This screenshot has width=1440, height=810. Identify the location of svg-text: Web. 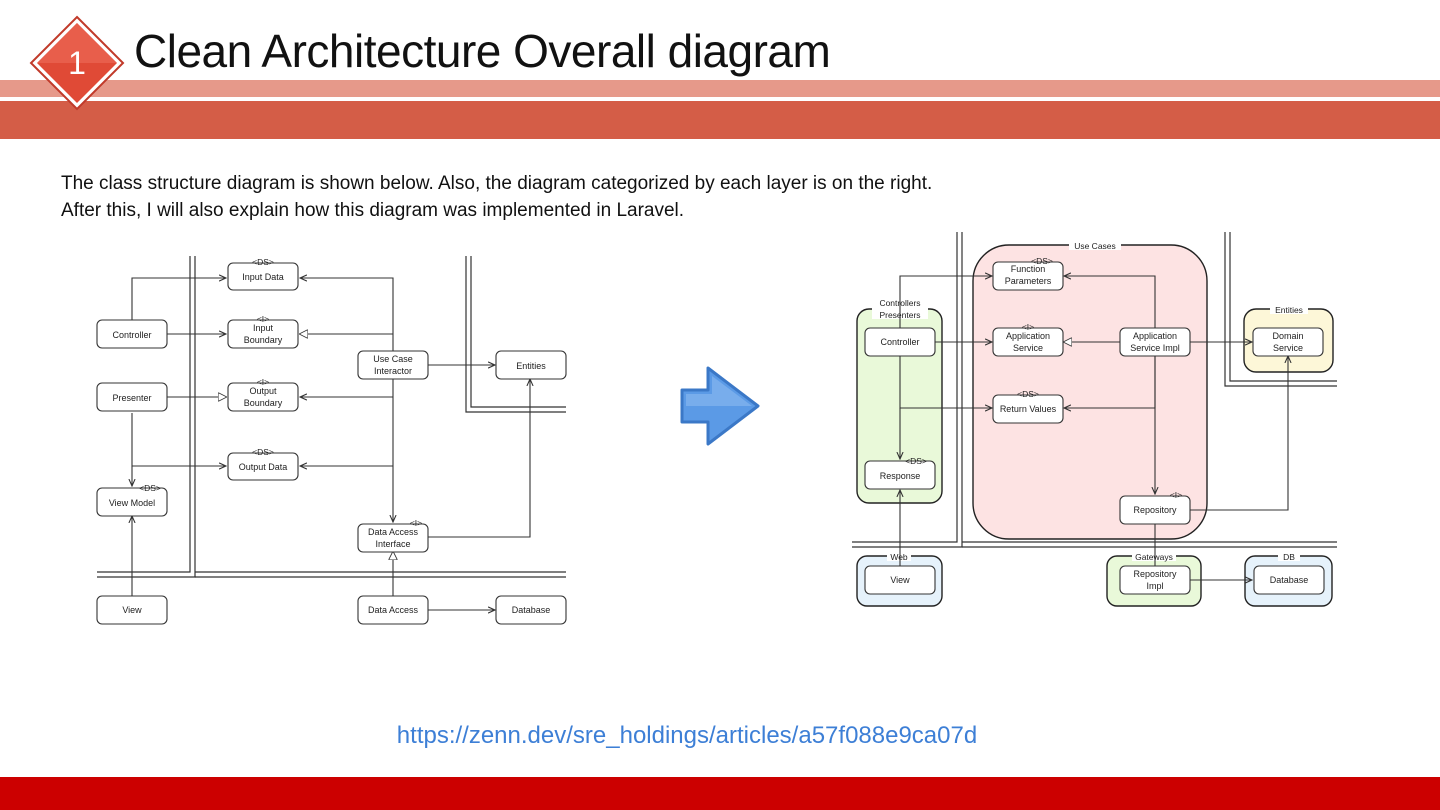
(899, 557).